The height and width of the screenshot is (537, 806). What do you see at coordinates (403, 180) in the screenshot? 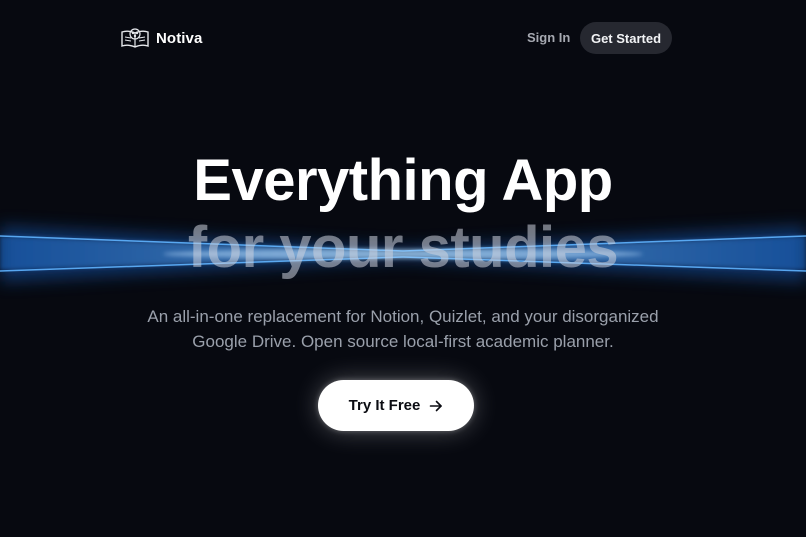
I see `hero-title-line1: Everything App` at bounding box center [403, 180].